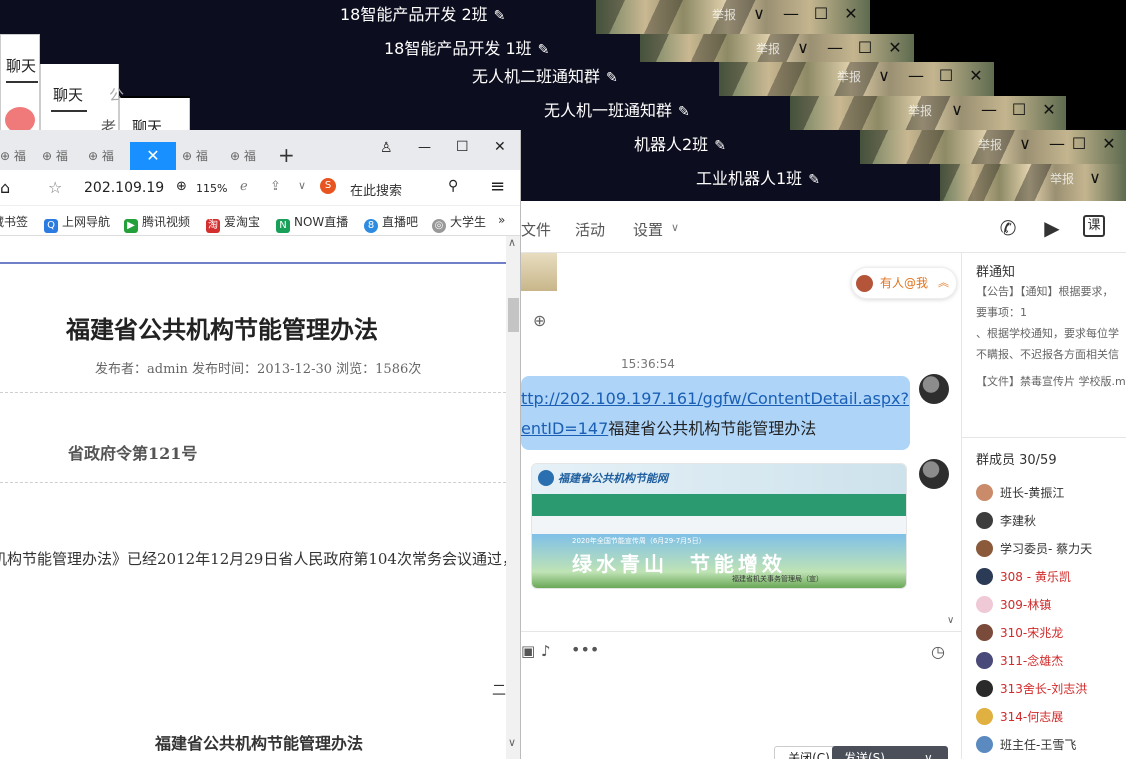 The height and width of the screenshot is (759, 1126). I want to click on member-item: 班主任-王雪飞, so click(1026, 745).